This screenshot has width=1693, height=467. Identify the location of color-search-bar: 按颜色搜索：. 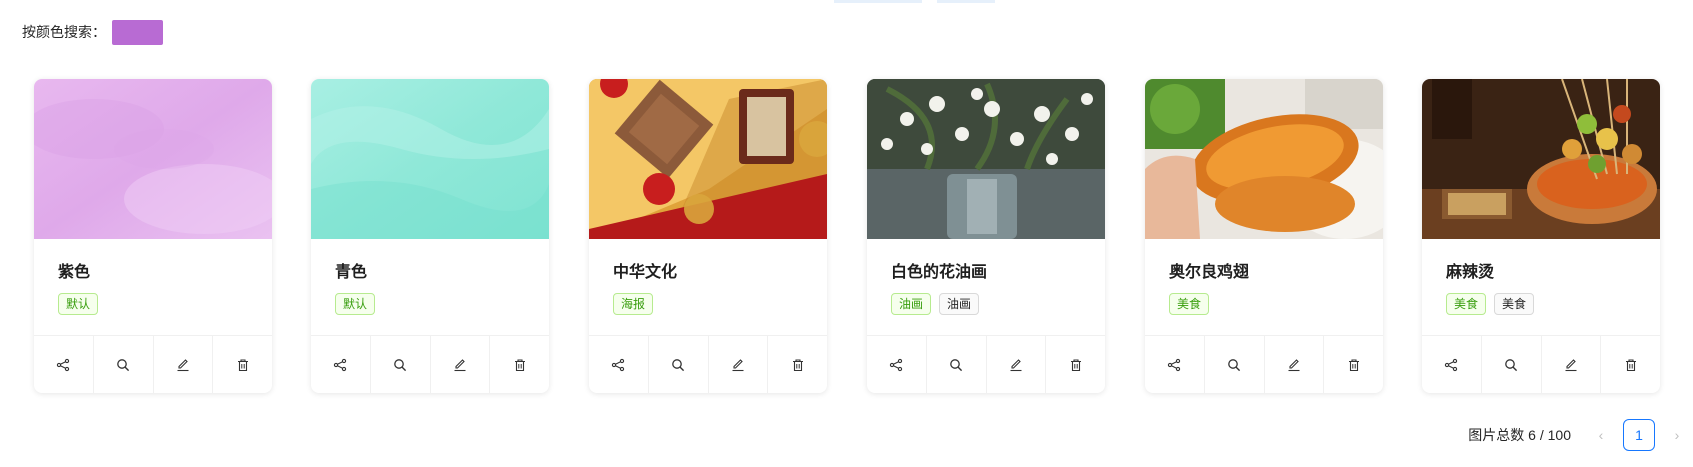
(92, 32).